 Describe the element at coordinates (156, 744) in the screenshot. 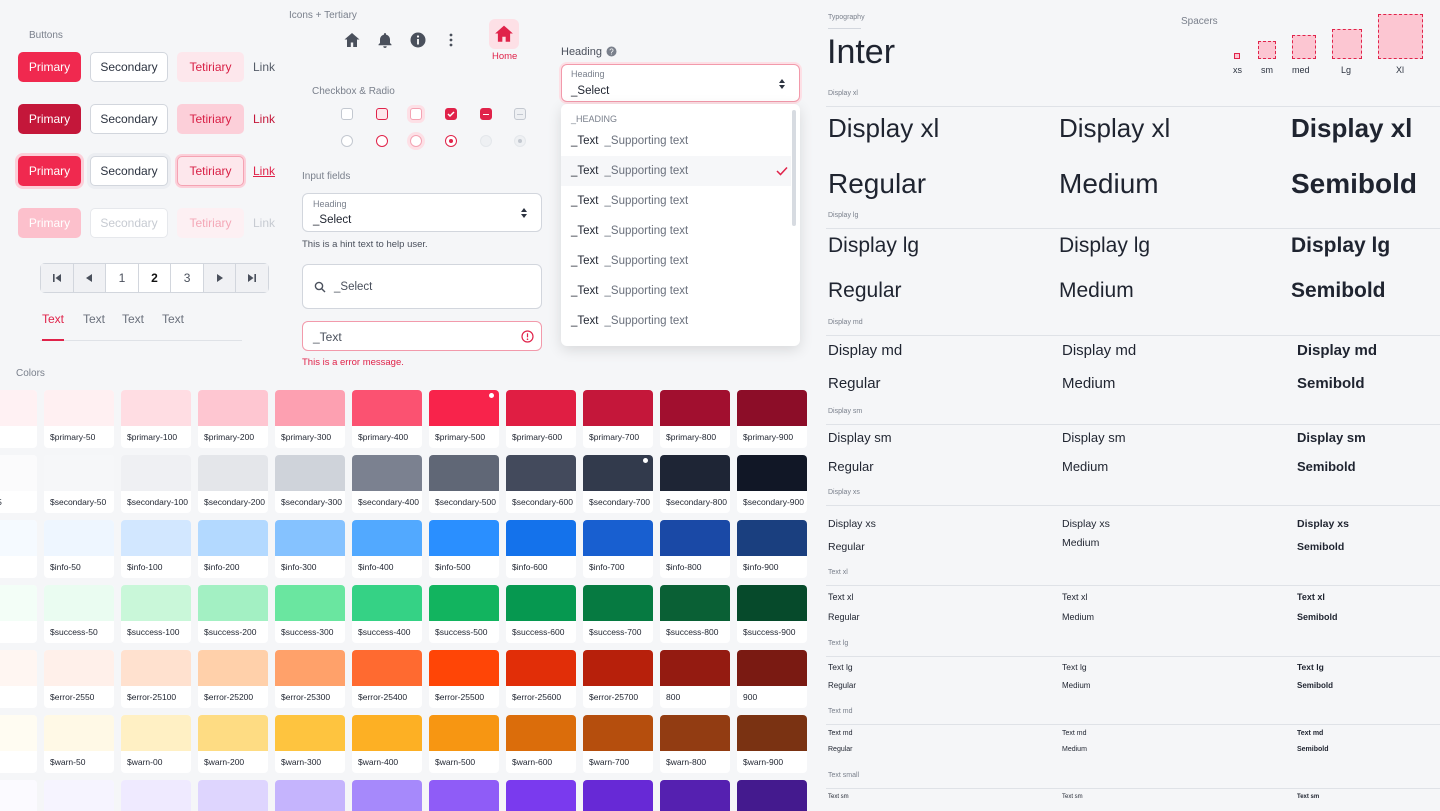

I see `color-swatch: $warn-00` at that location.